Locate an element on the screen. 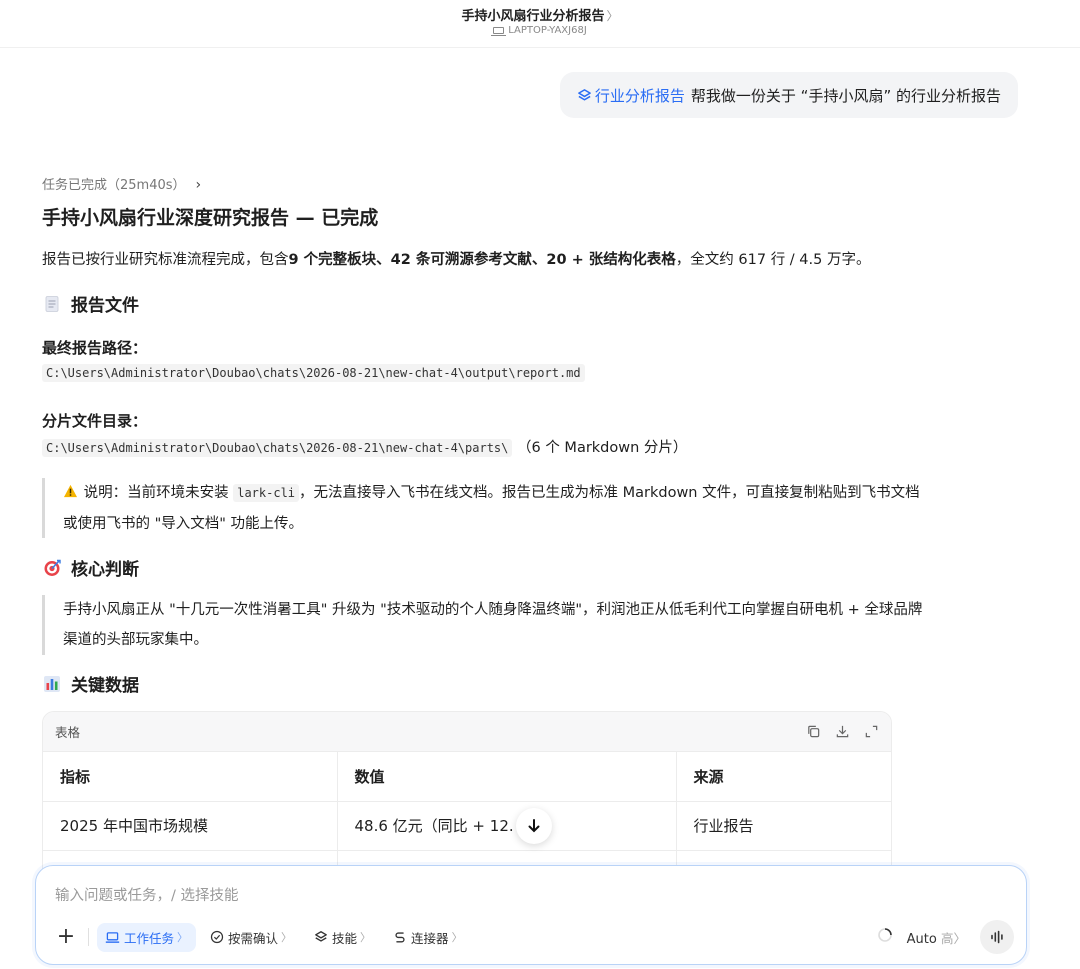  document-icon is located at coordinates (52, 303).